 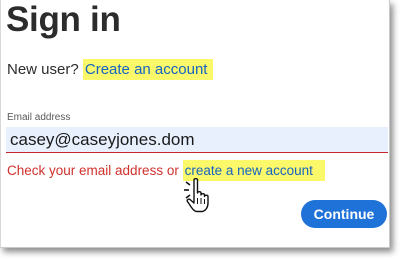 I want to click on page-title: Sign in, so click(x=63, y=19).